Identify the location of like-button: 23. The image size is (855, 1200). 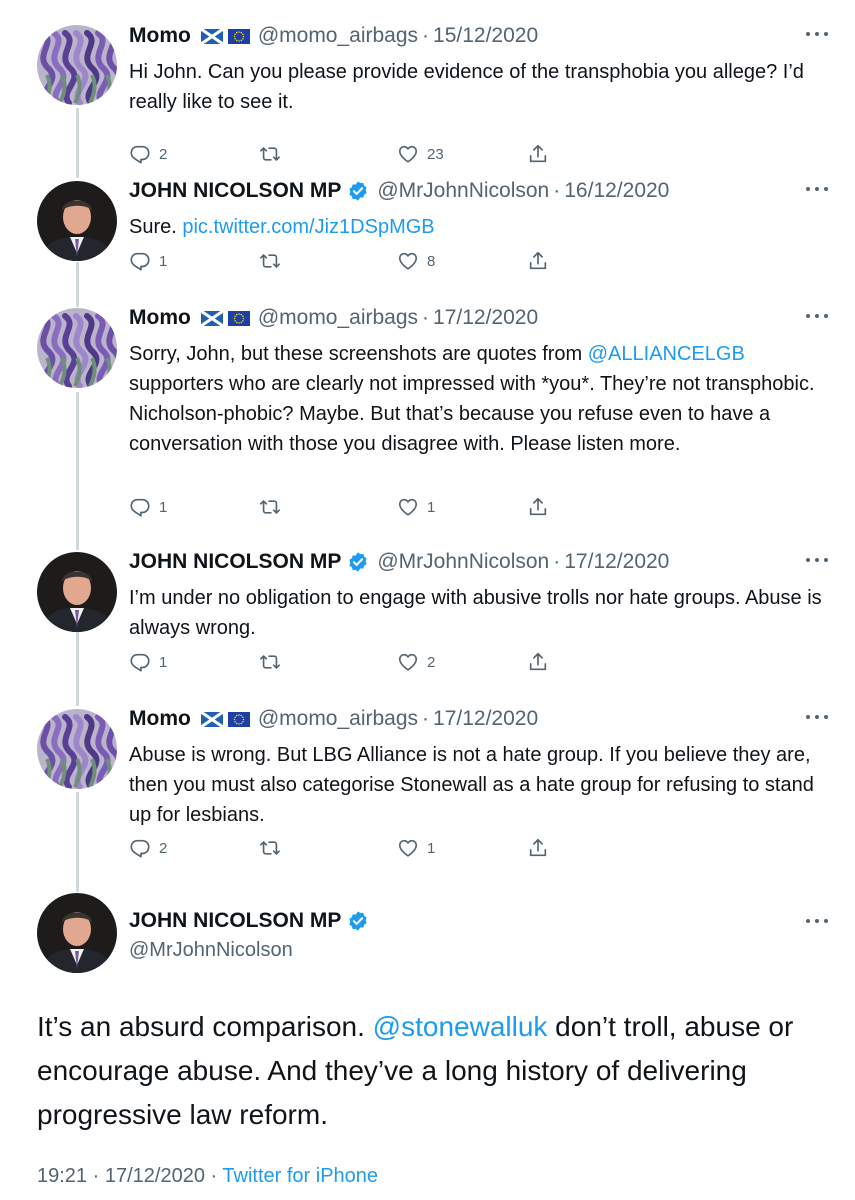
(420, 154).